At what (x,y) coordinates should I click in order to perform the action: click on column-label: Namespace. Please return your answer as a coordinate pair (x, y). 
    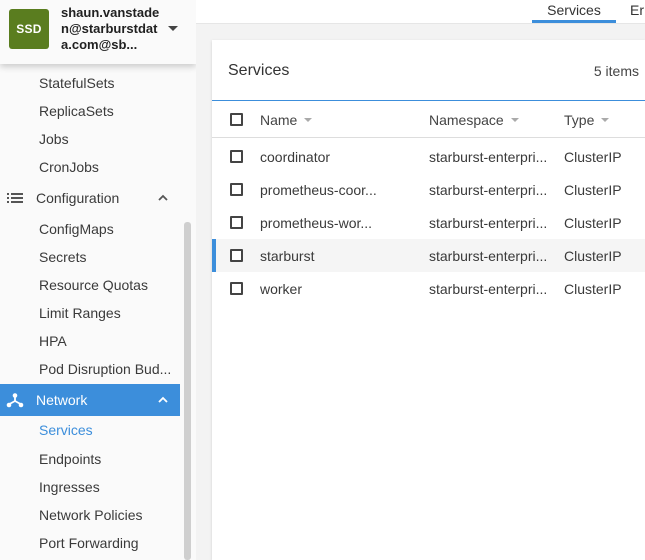
    Looking at the image, I should click on (466, 119).